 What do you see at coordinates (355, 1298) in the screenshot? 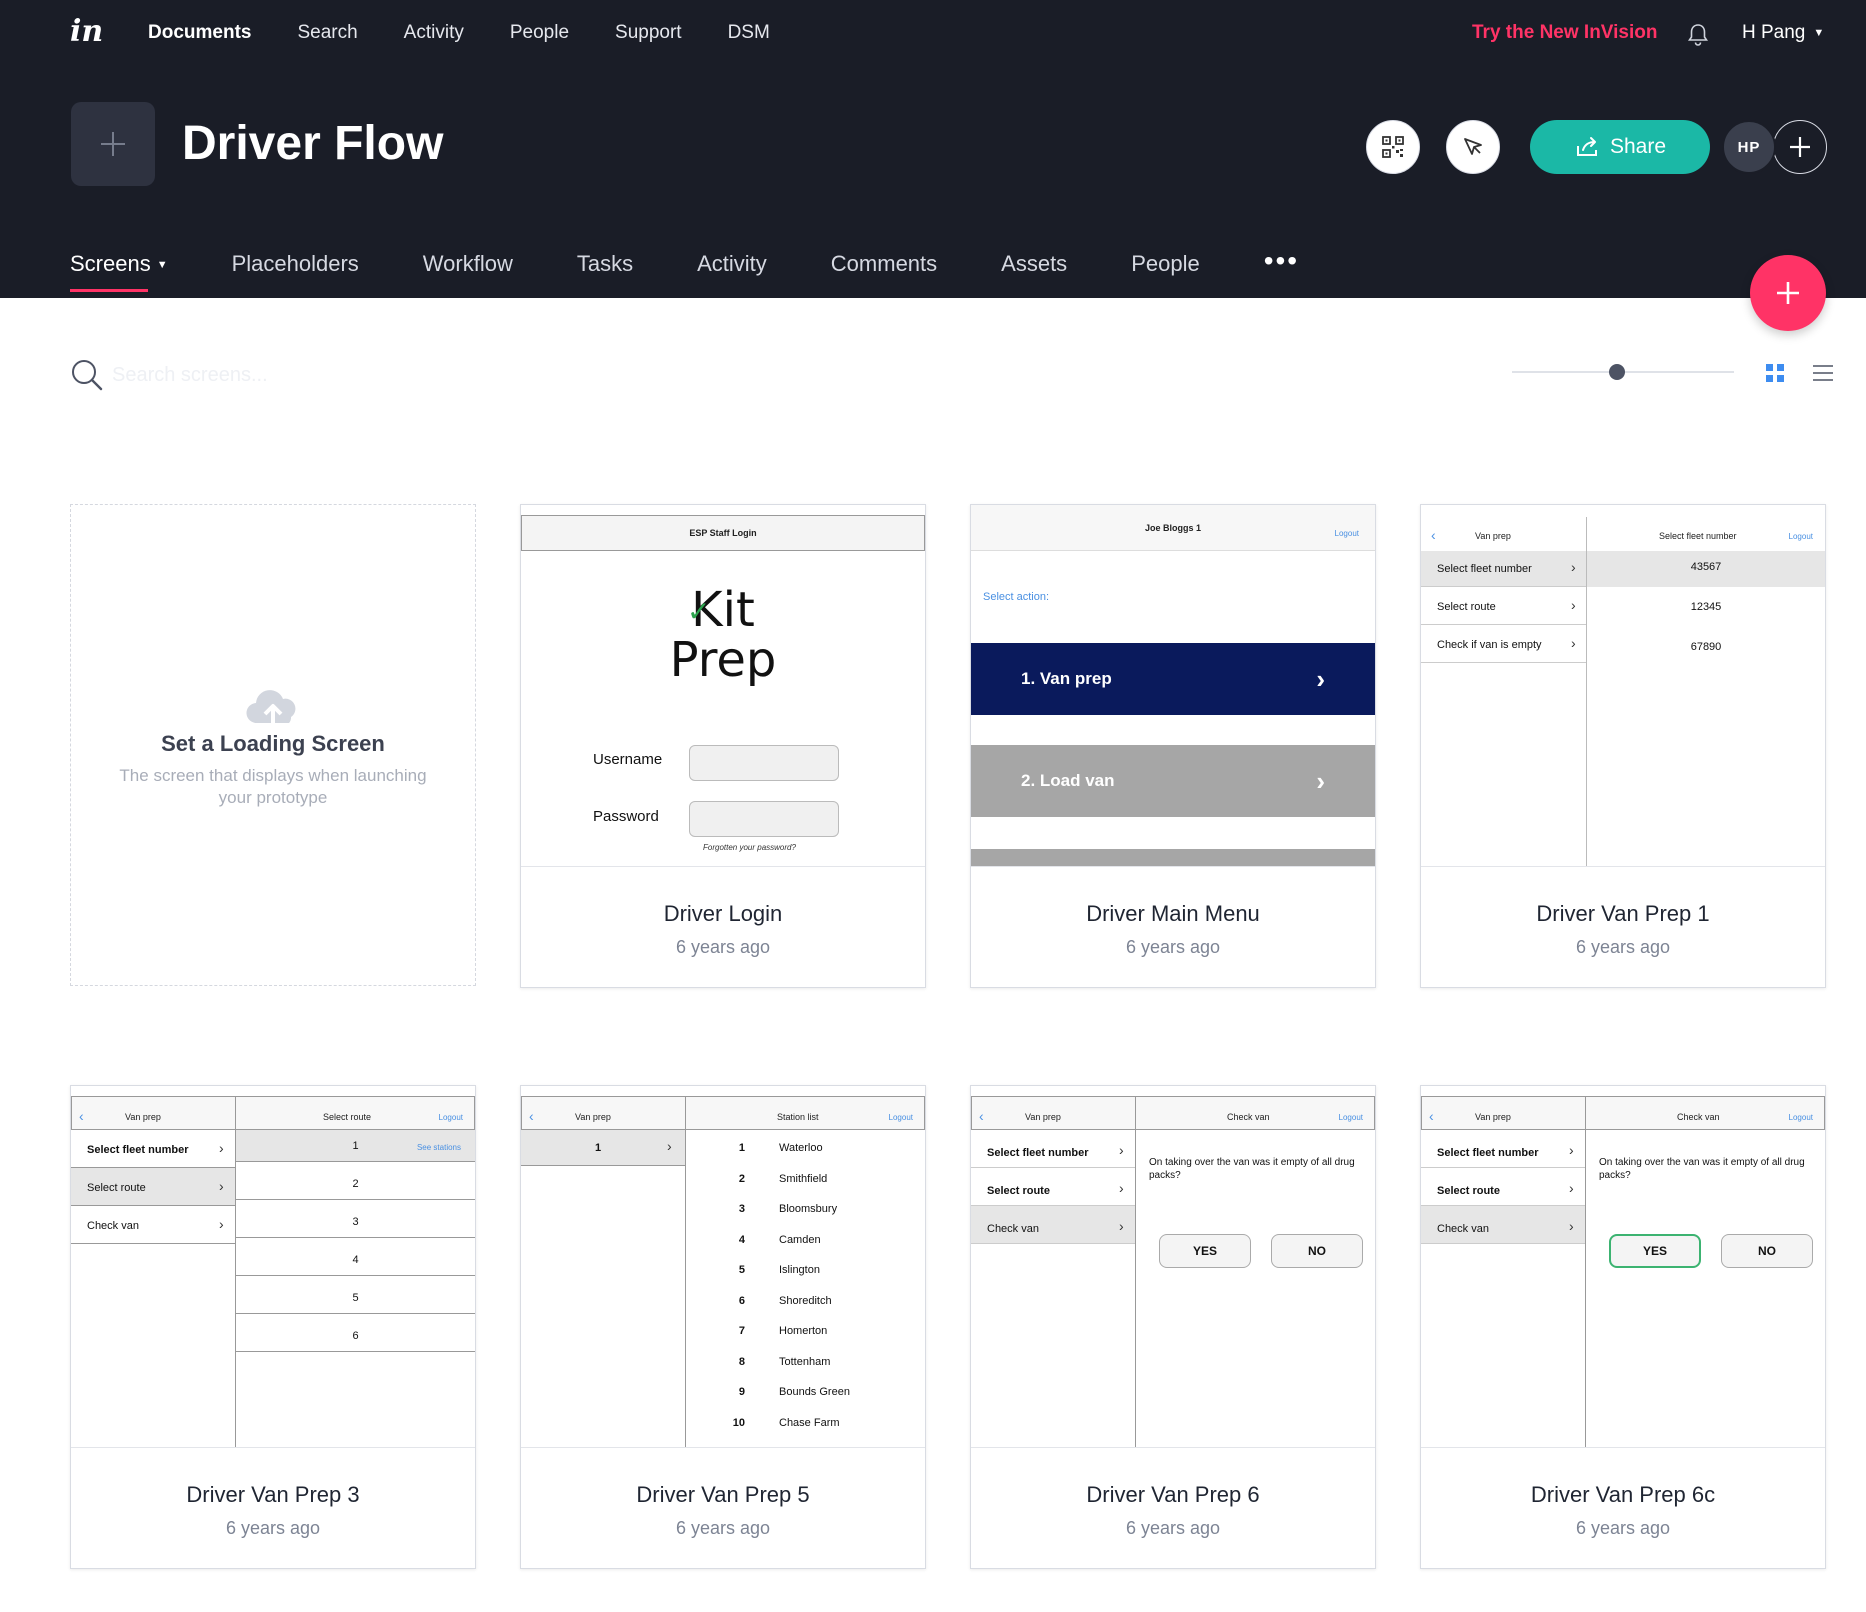
I see `route-number: 5` at bounding box center [355, 1298].